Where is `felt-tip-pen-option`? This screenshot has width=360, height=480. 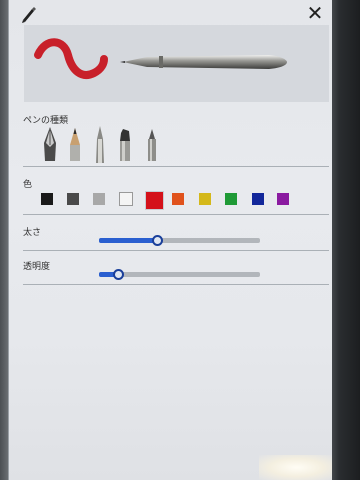 felt-tip-pen-option is located at coordinates (152, 145).